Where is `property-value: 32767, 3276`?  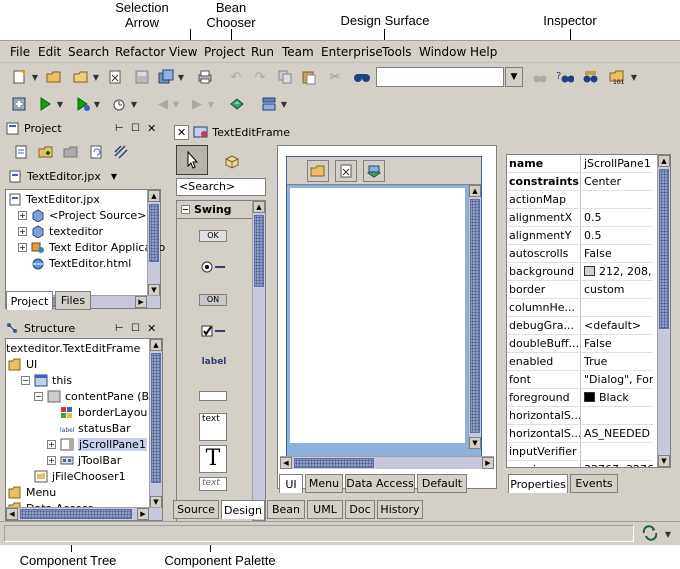
property-value: 32767, 3276 is located at coordinates (617, 464).